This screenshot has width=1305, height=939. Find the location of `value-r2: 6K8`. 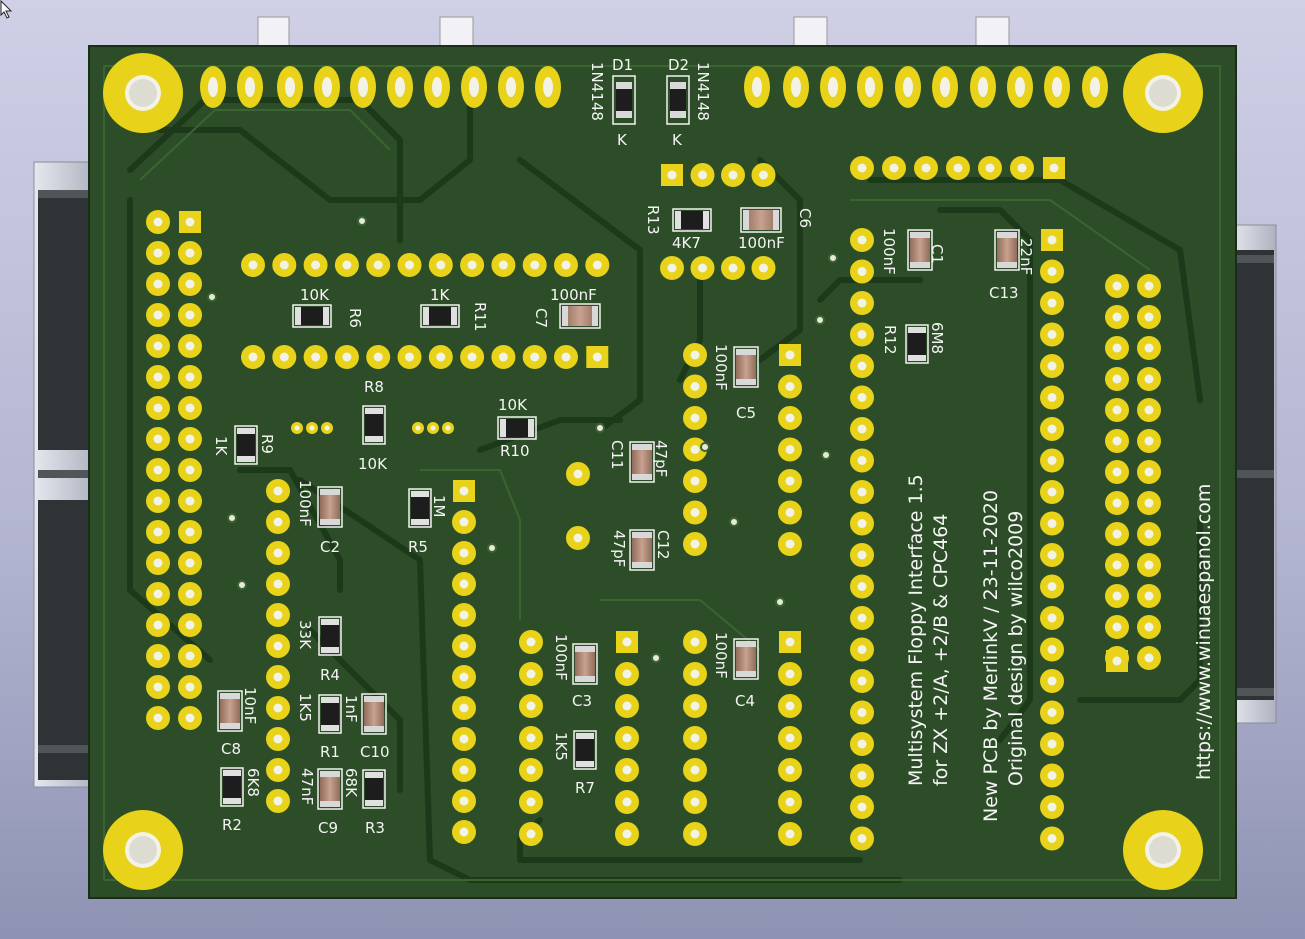

value-r2: 6K8 is located at coordinates (253, 782).